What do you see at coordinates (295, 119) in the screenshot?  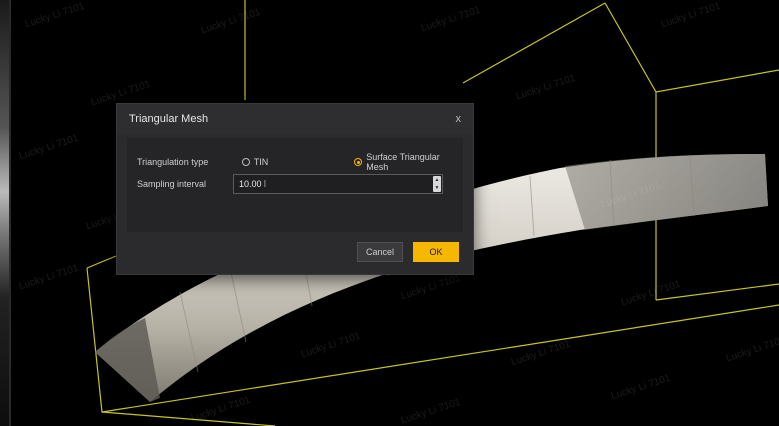 I see `dialog-header: Triangular Mesh x` at bounding box center [295, 119].